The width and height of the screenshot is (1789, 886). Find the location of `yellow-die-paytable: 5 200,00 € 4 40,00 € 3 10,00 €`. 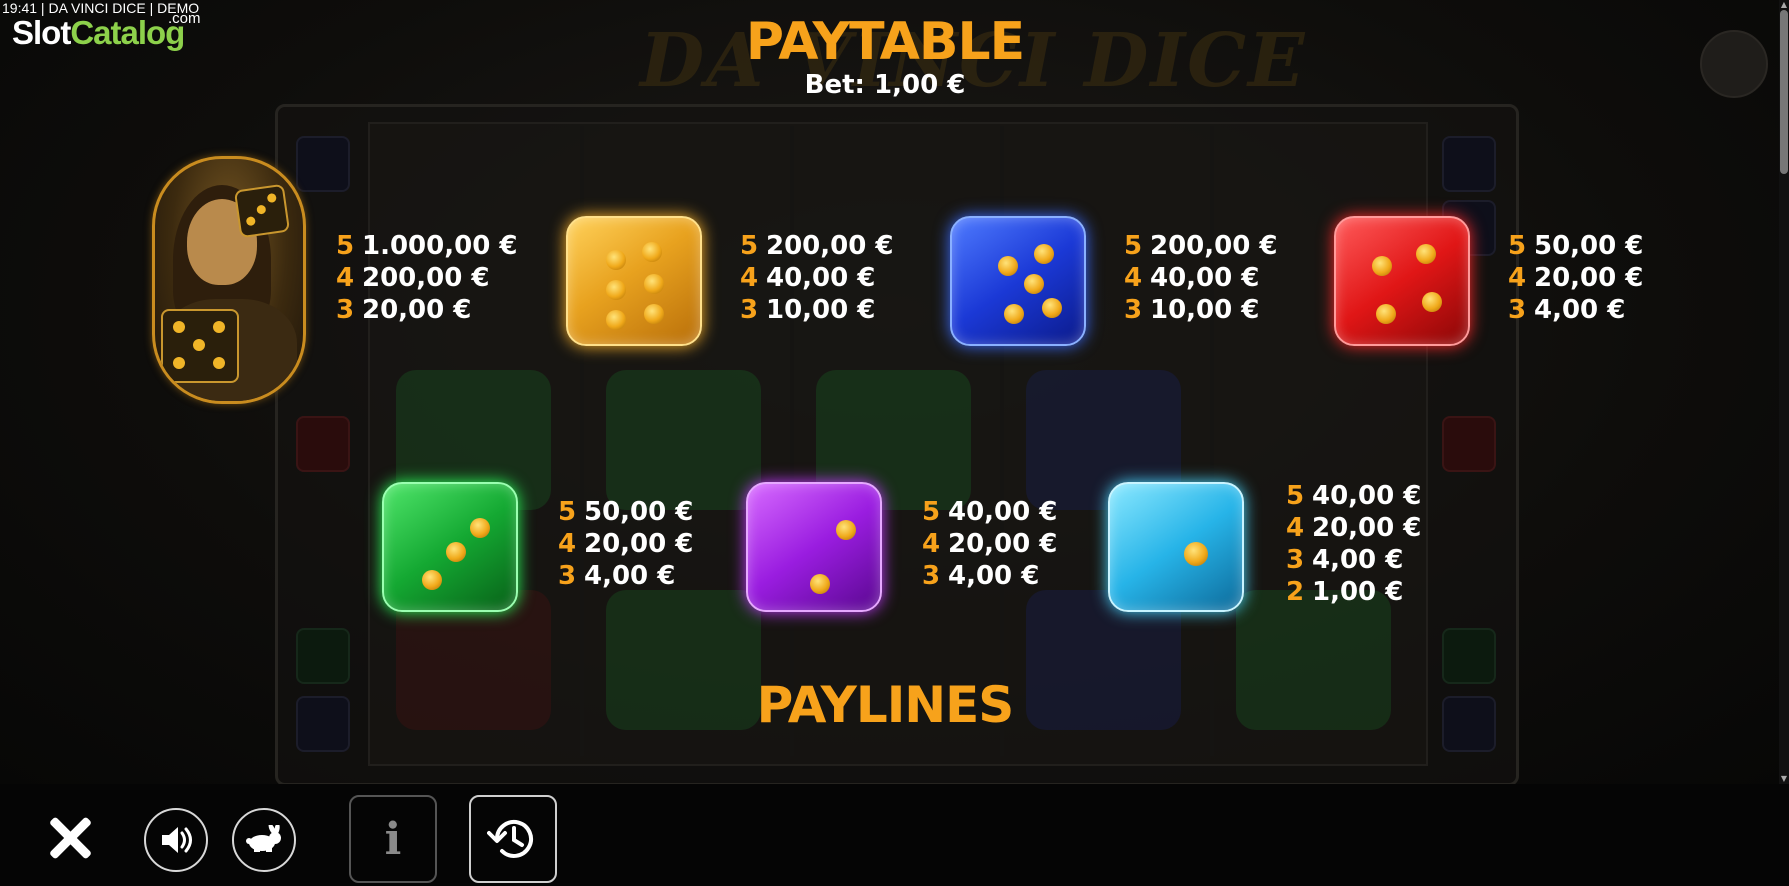

yellow-die-paytable: 5 200,00 € 4 40,00 € 3 10,00 € is located at coordinates (816, 278).